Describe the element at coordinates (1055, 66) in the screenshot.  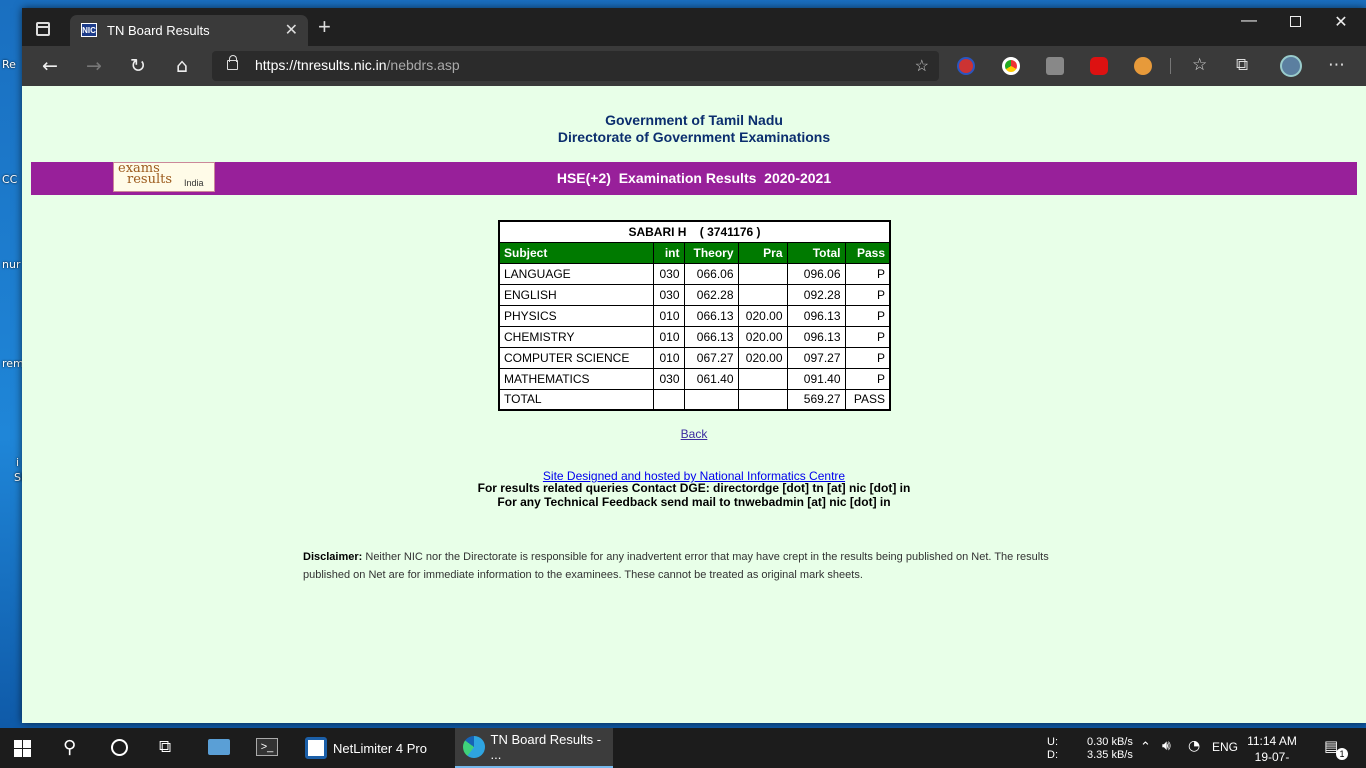
I see `extension-copy-icon` at that location.